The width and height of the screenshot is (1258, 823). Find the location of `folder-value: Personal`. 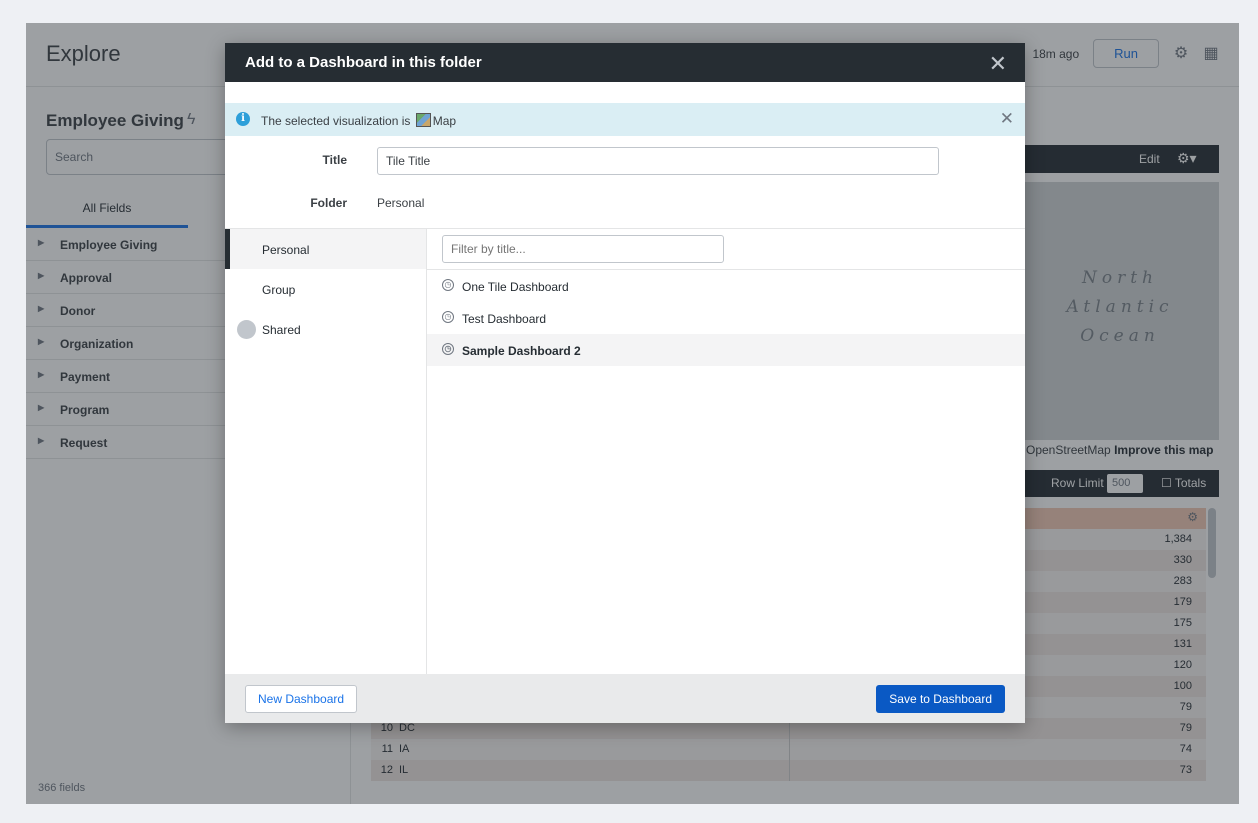

folder-value: Personal is located at coordinates (401, 203).